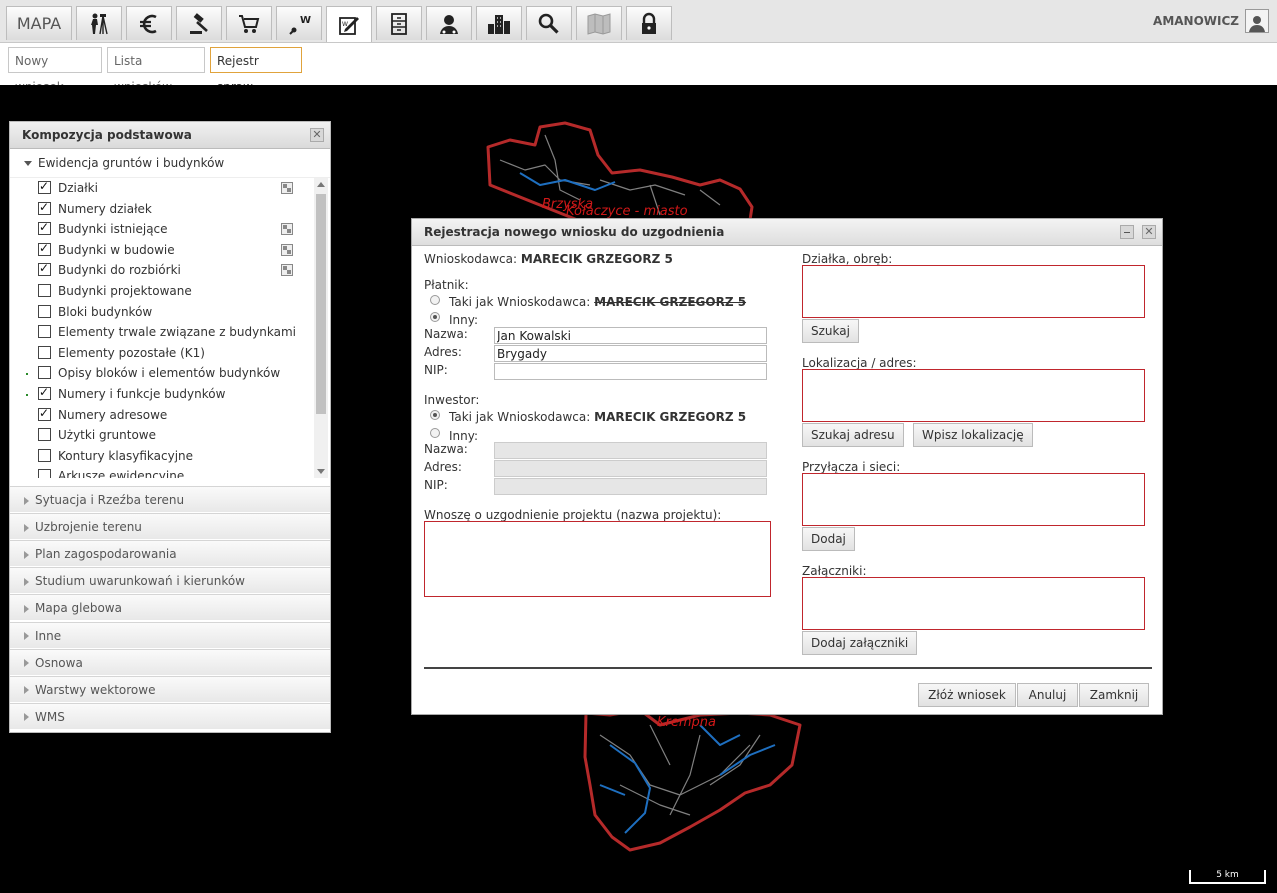 The image size is (1277, 893). Describe the element at coordinates (48, 635) in the screenshot. I see `layer-group-label: Inne` at that location.